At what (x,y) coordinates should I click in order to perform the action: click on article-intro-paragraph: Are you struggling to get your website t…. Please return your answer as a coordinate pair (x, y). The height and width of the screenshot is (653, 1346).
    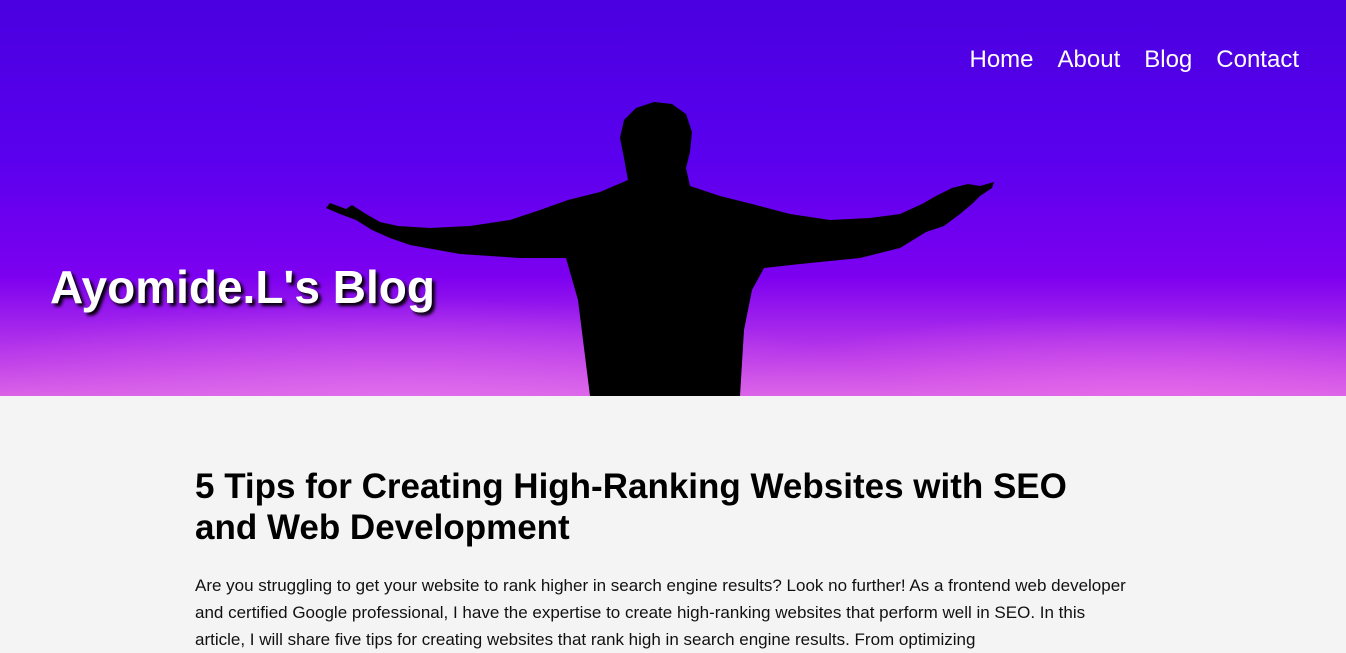
    Looking at the image, I should click on (660, 612).